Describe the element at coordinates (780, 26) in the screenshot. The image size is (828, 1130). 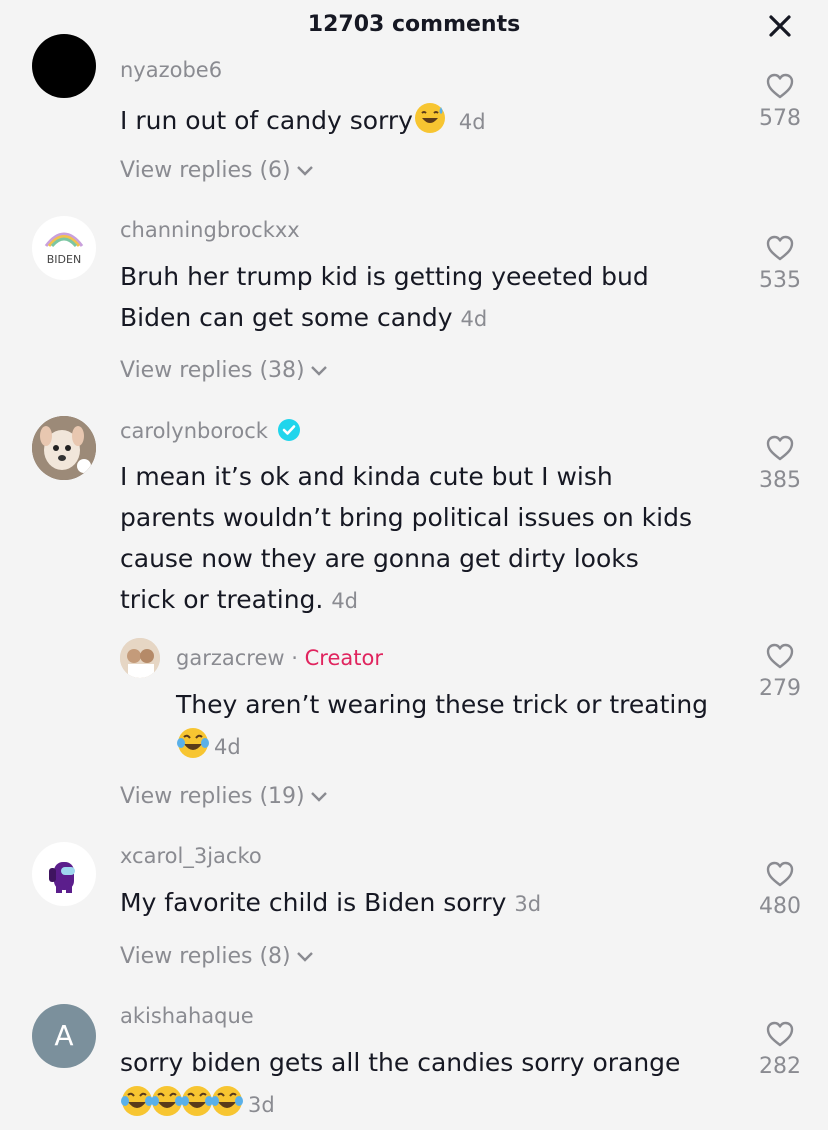
I see `close-icon` at that location.